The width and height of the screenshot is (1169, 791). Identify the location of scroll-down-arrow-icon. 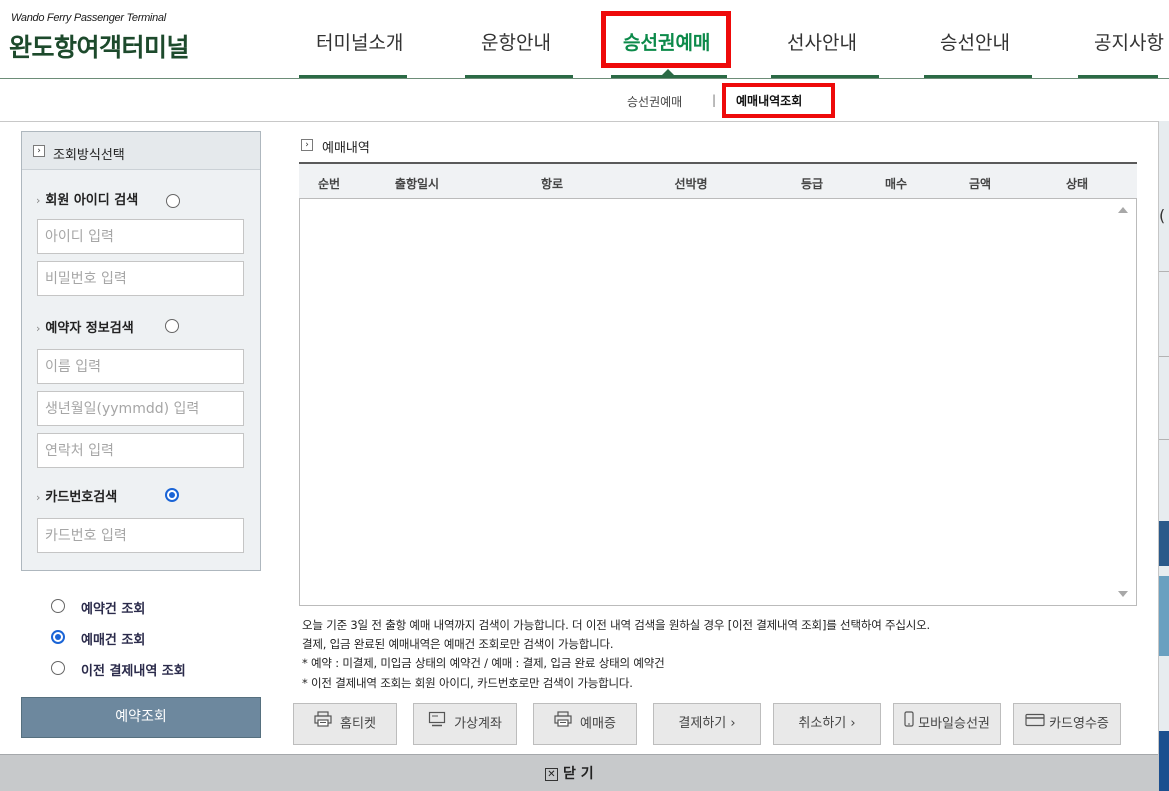
(1123, 594).